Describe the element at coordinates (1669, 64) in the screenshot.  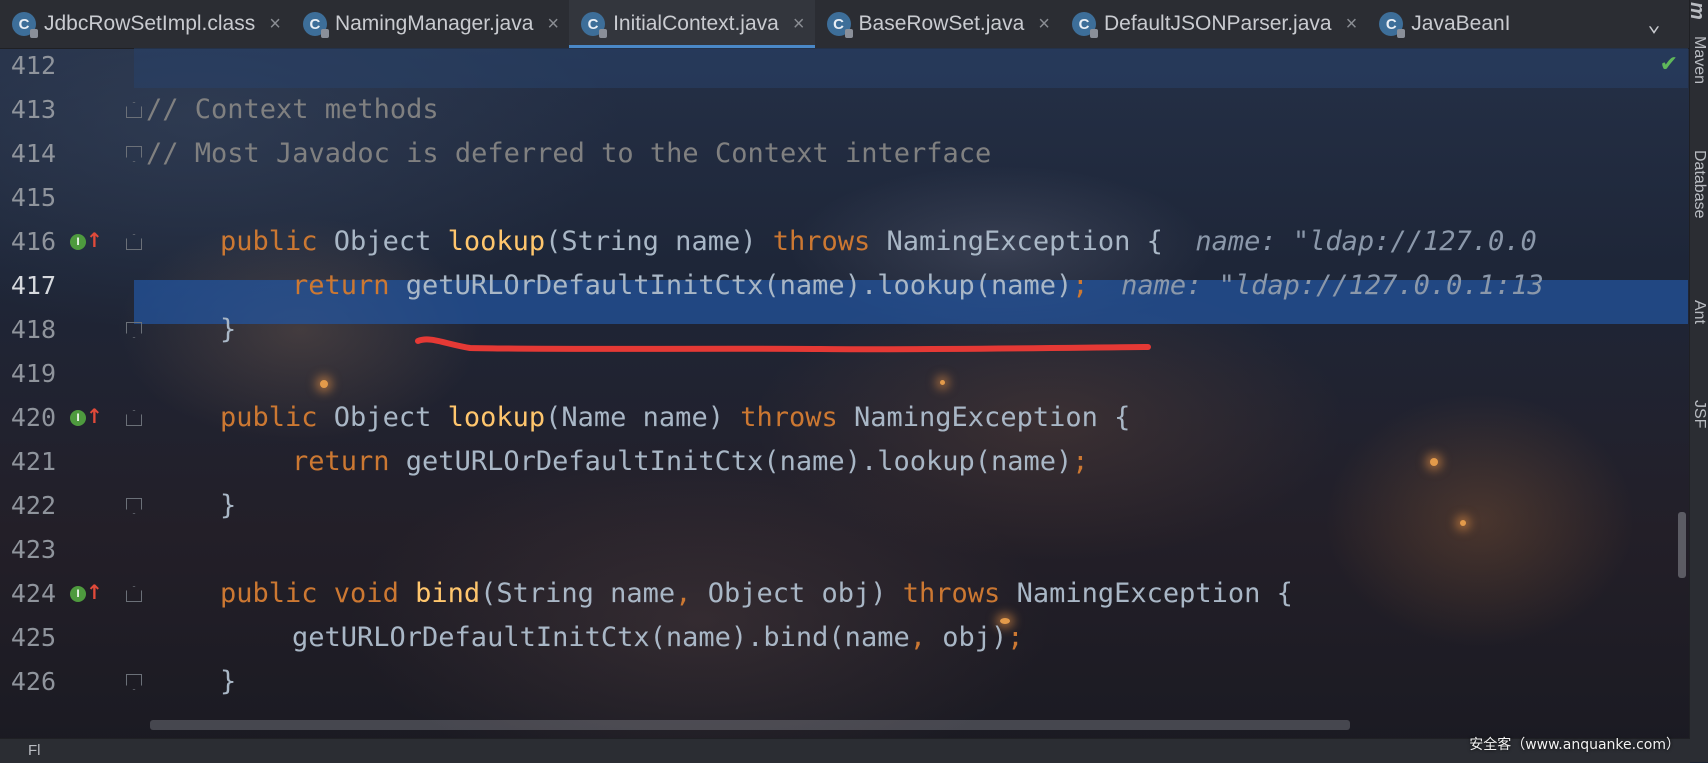
I see `inspection-ok-icon: ✔` at that location.